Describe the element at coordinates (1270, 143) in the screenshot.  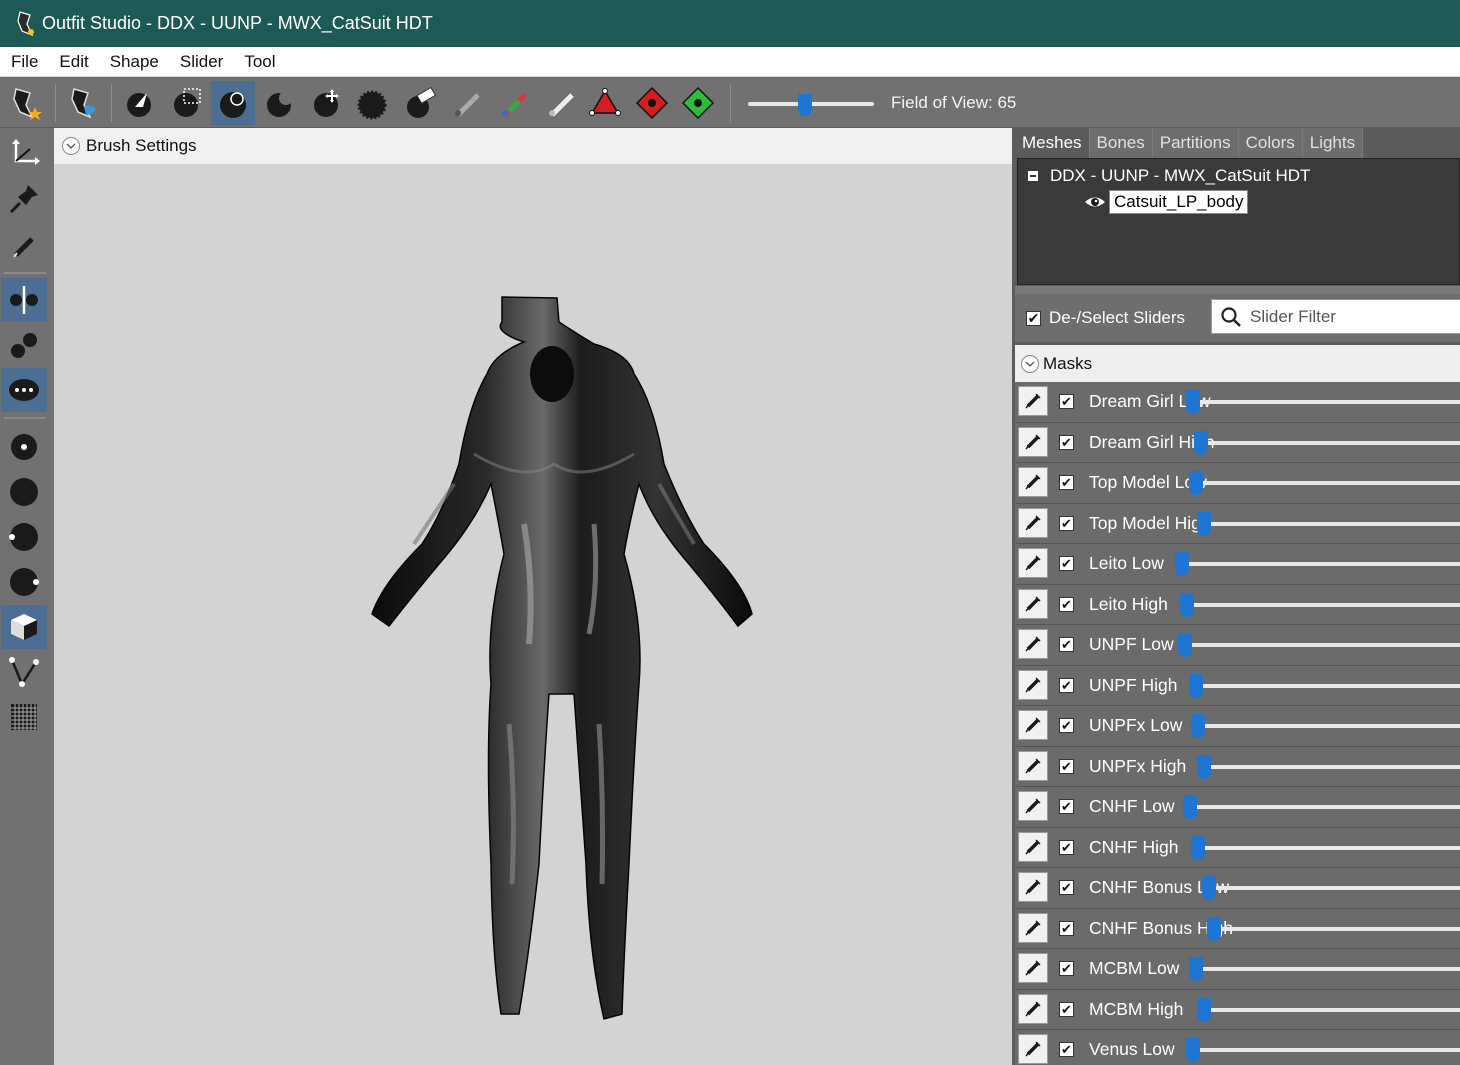
I see `tab-colors: Colors` at that location.